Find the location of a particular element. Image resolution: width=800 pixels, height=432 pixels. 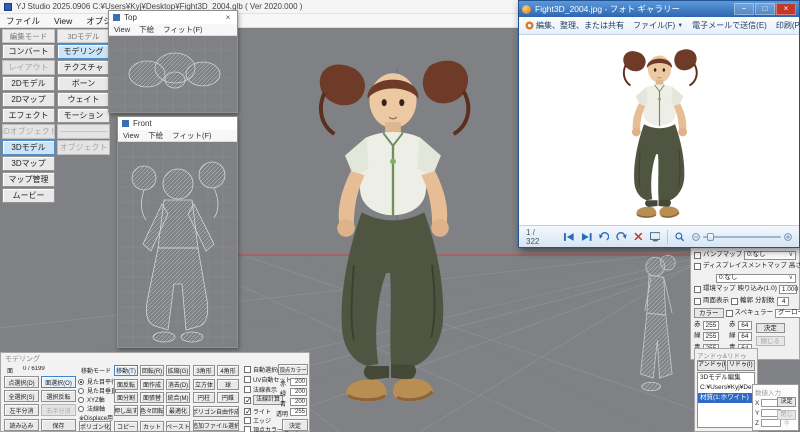

edit-organize-share-button: 編集、整理、または共有 is located at coordinates (574, 25).